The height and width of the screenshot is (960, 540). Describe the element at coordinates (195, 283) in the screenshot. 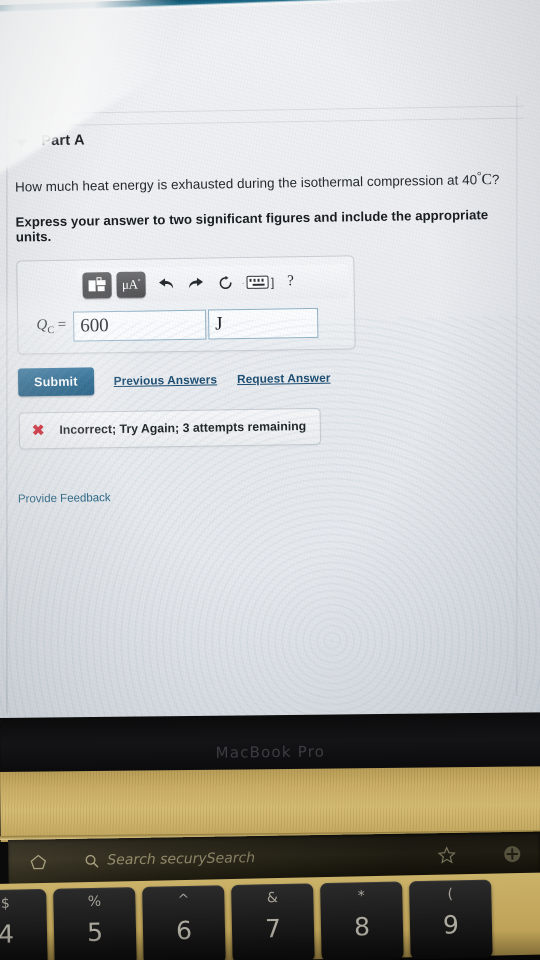

I see `redo-icon` at that location.